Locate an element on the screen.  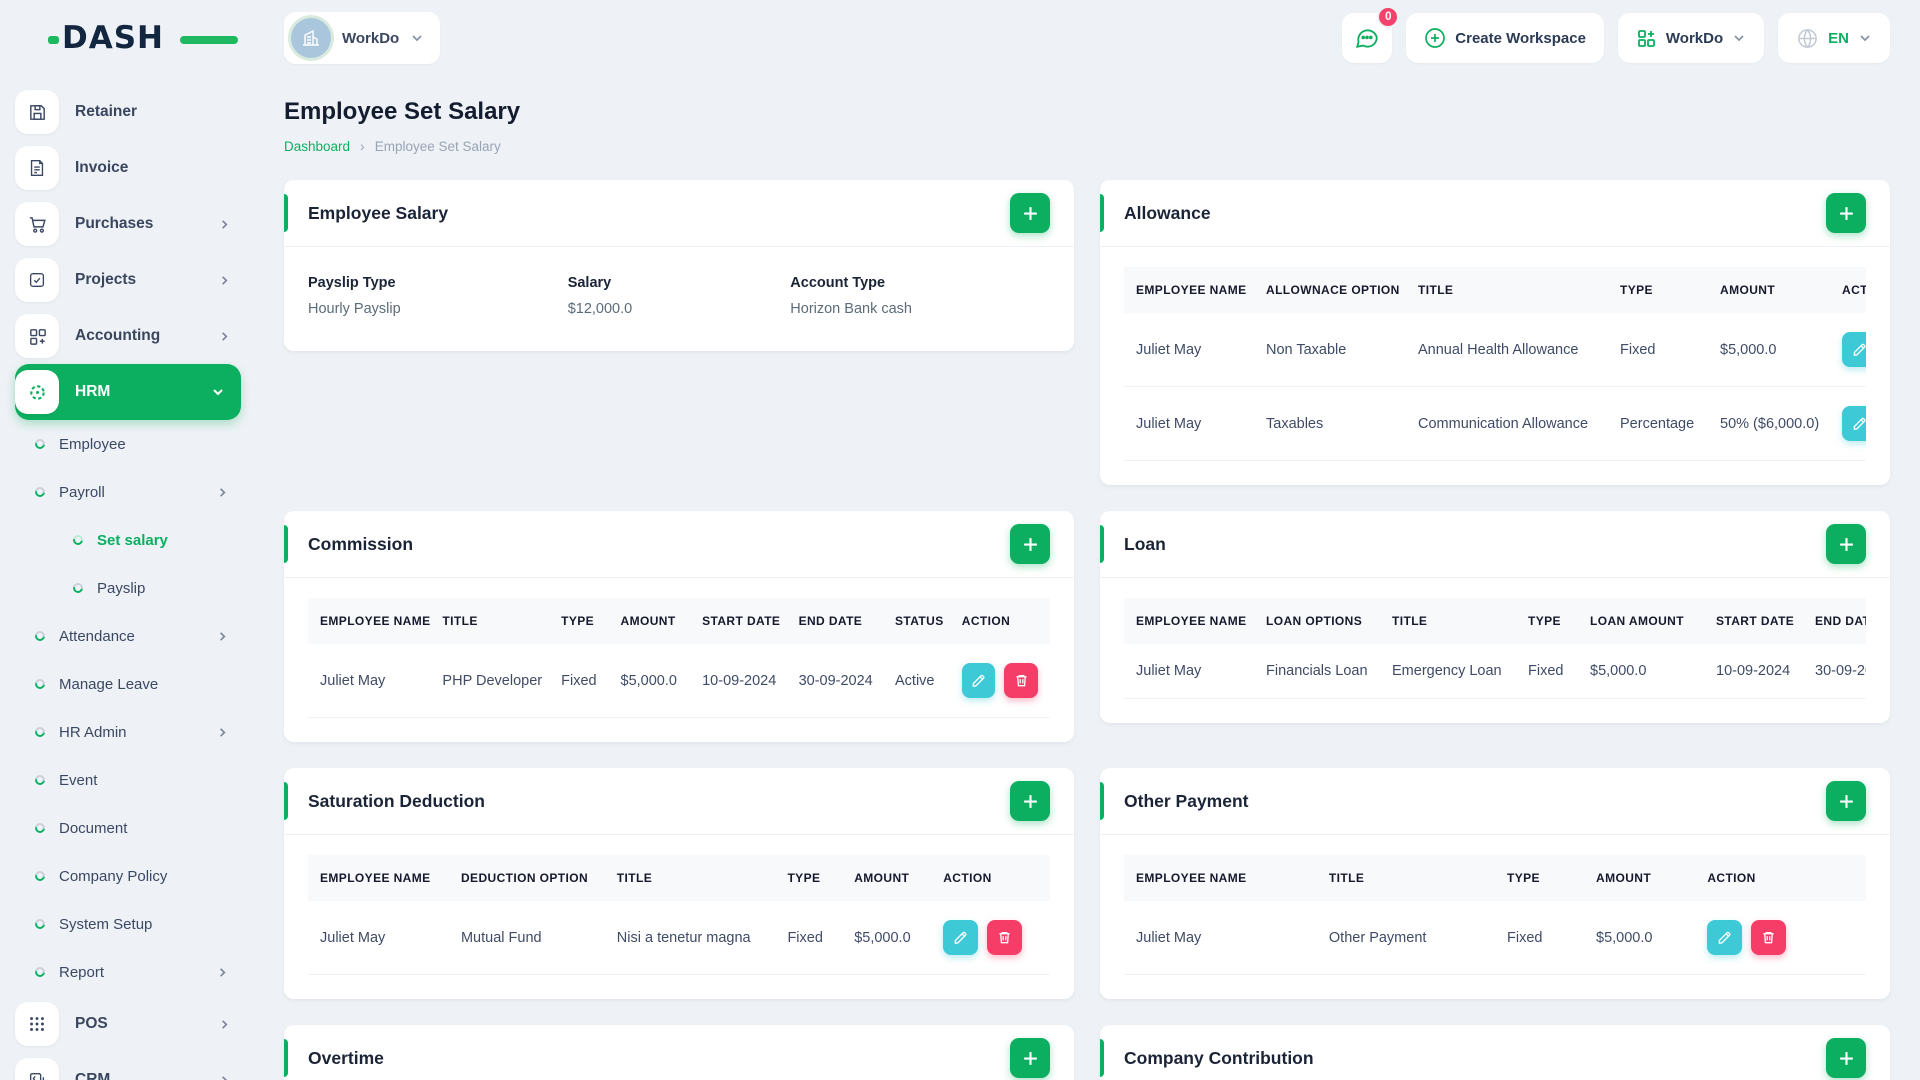
sidebar-item-payslip: Payslip is located at coordinates (128, 588).